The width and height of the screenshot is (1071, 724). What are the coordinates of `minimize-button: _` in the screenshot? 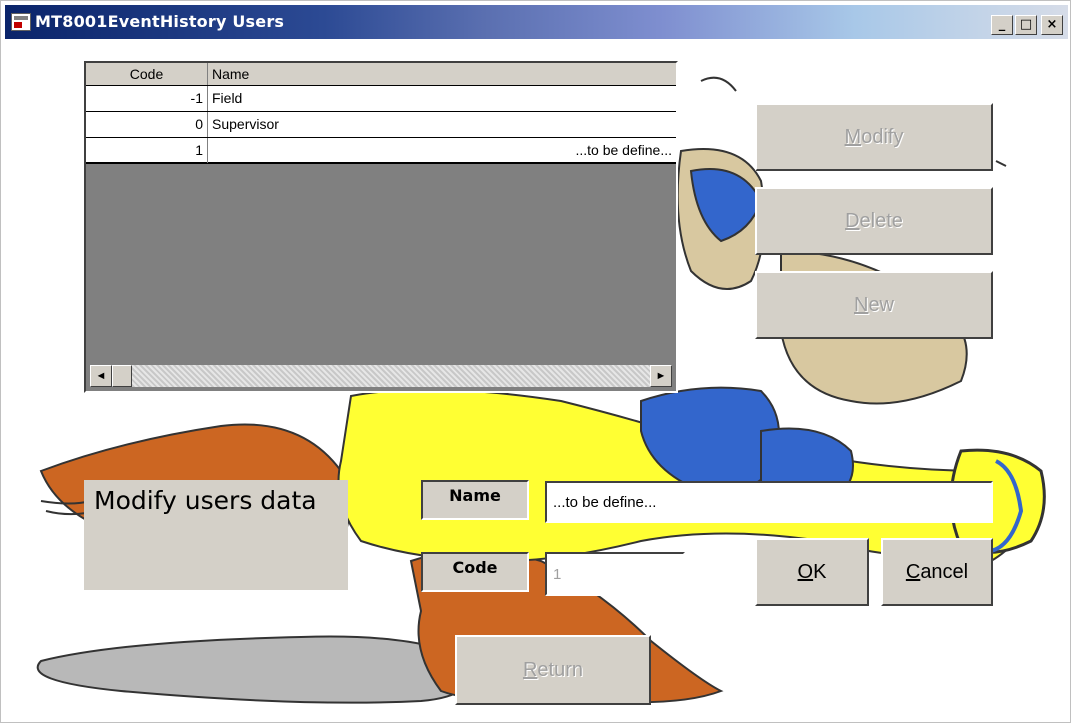 It's located at (1002, 25).